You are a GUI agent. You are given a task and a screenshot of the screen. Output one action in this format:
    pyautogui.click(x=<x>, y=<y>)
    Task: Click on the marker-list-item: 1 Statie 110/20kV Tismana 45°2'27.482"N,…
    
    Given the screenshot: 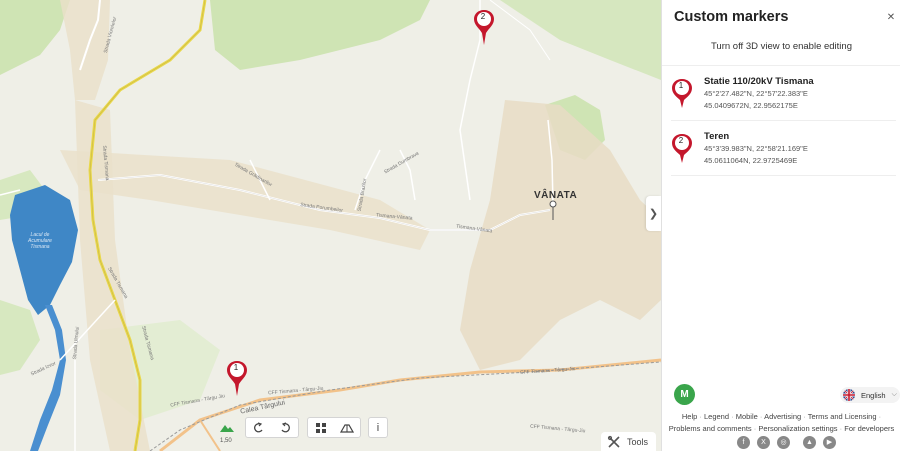 What is the action you would take?
    pyautogui.click(x=783, y=99)
    